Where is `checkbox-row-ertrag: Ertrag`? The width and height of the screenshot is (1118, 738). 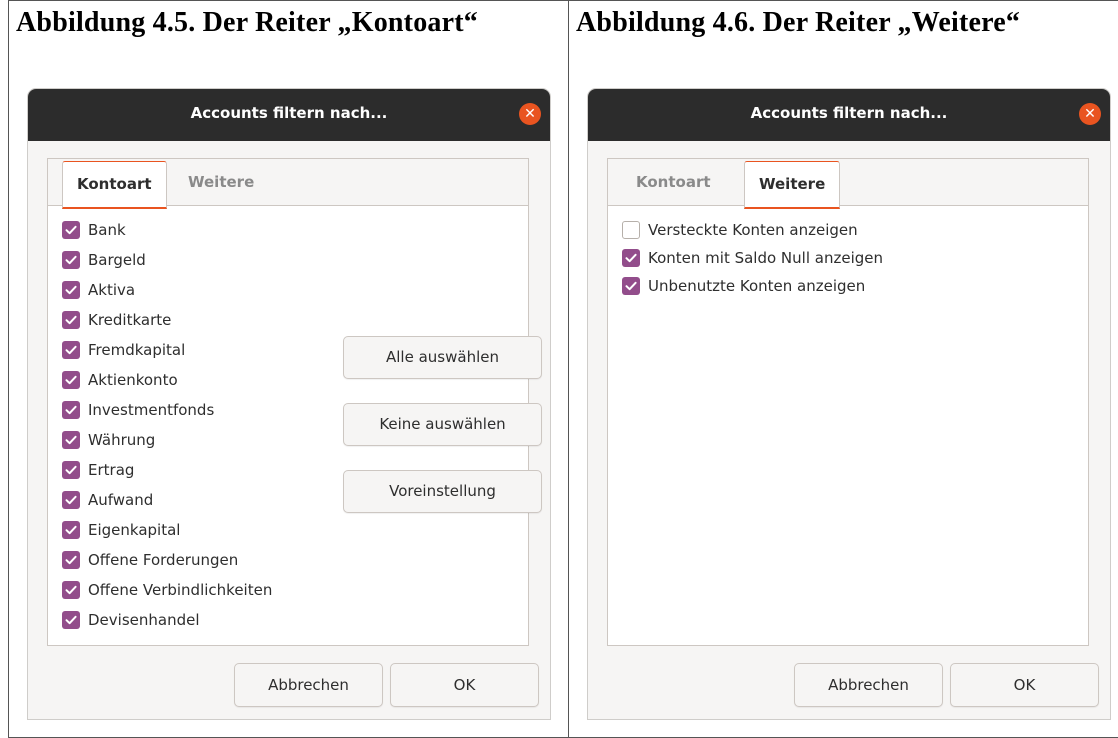 checkbox-row-ertrag: Ertrag is located at coordinates (98, 470).